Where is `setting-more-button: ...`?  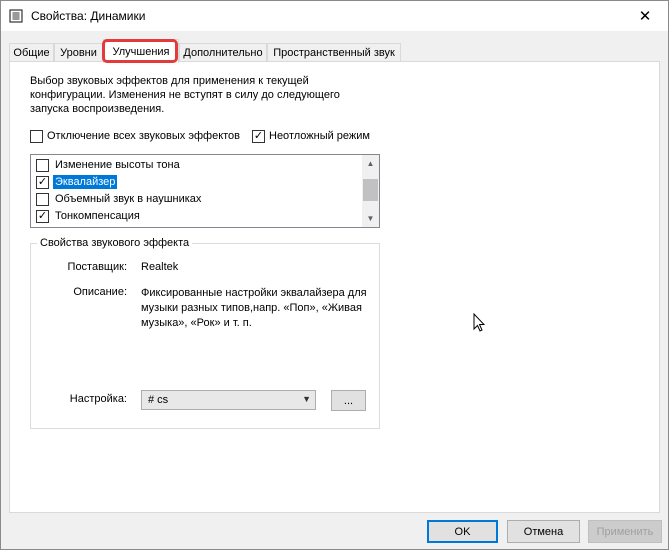
setting-more-button: ... is located at coordinates (348, 400).